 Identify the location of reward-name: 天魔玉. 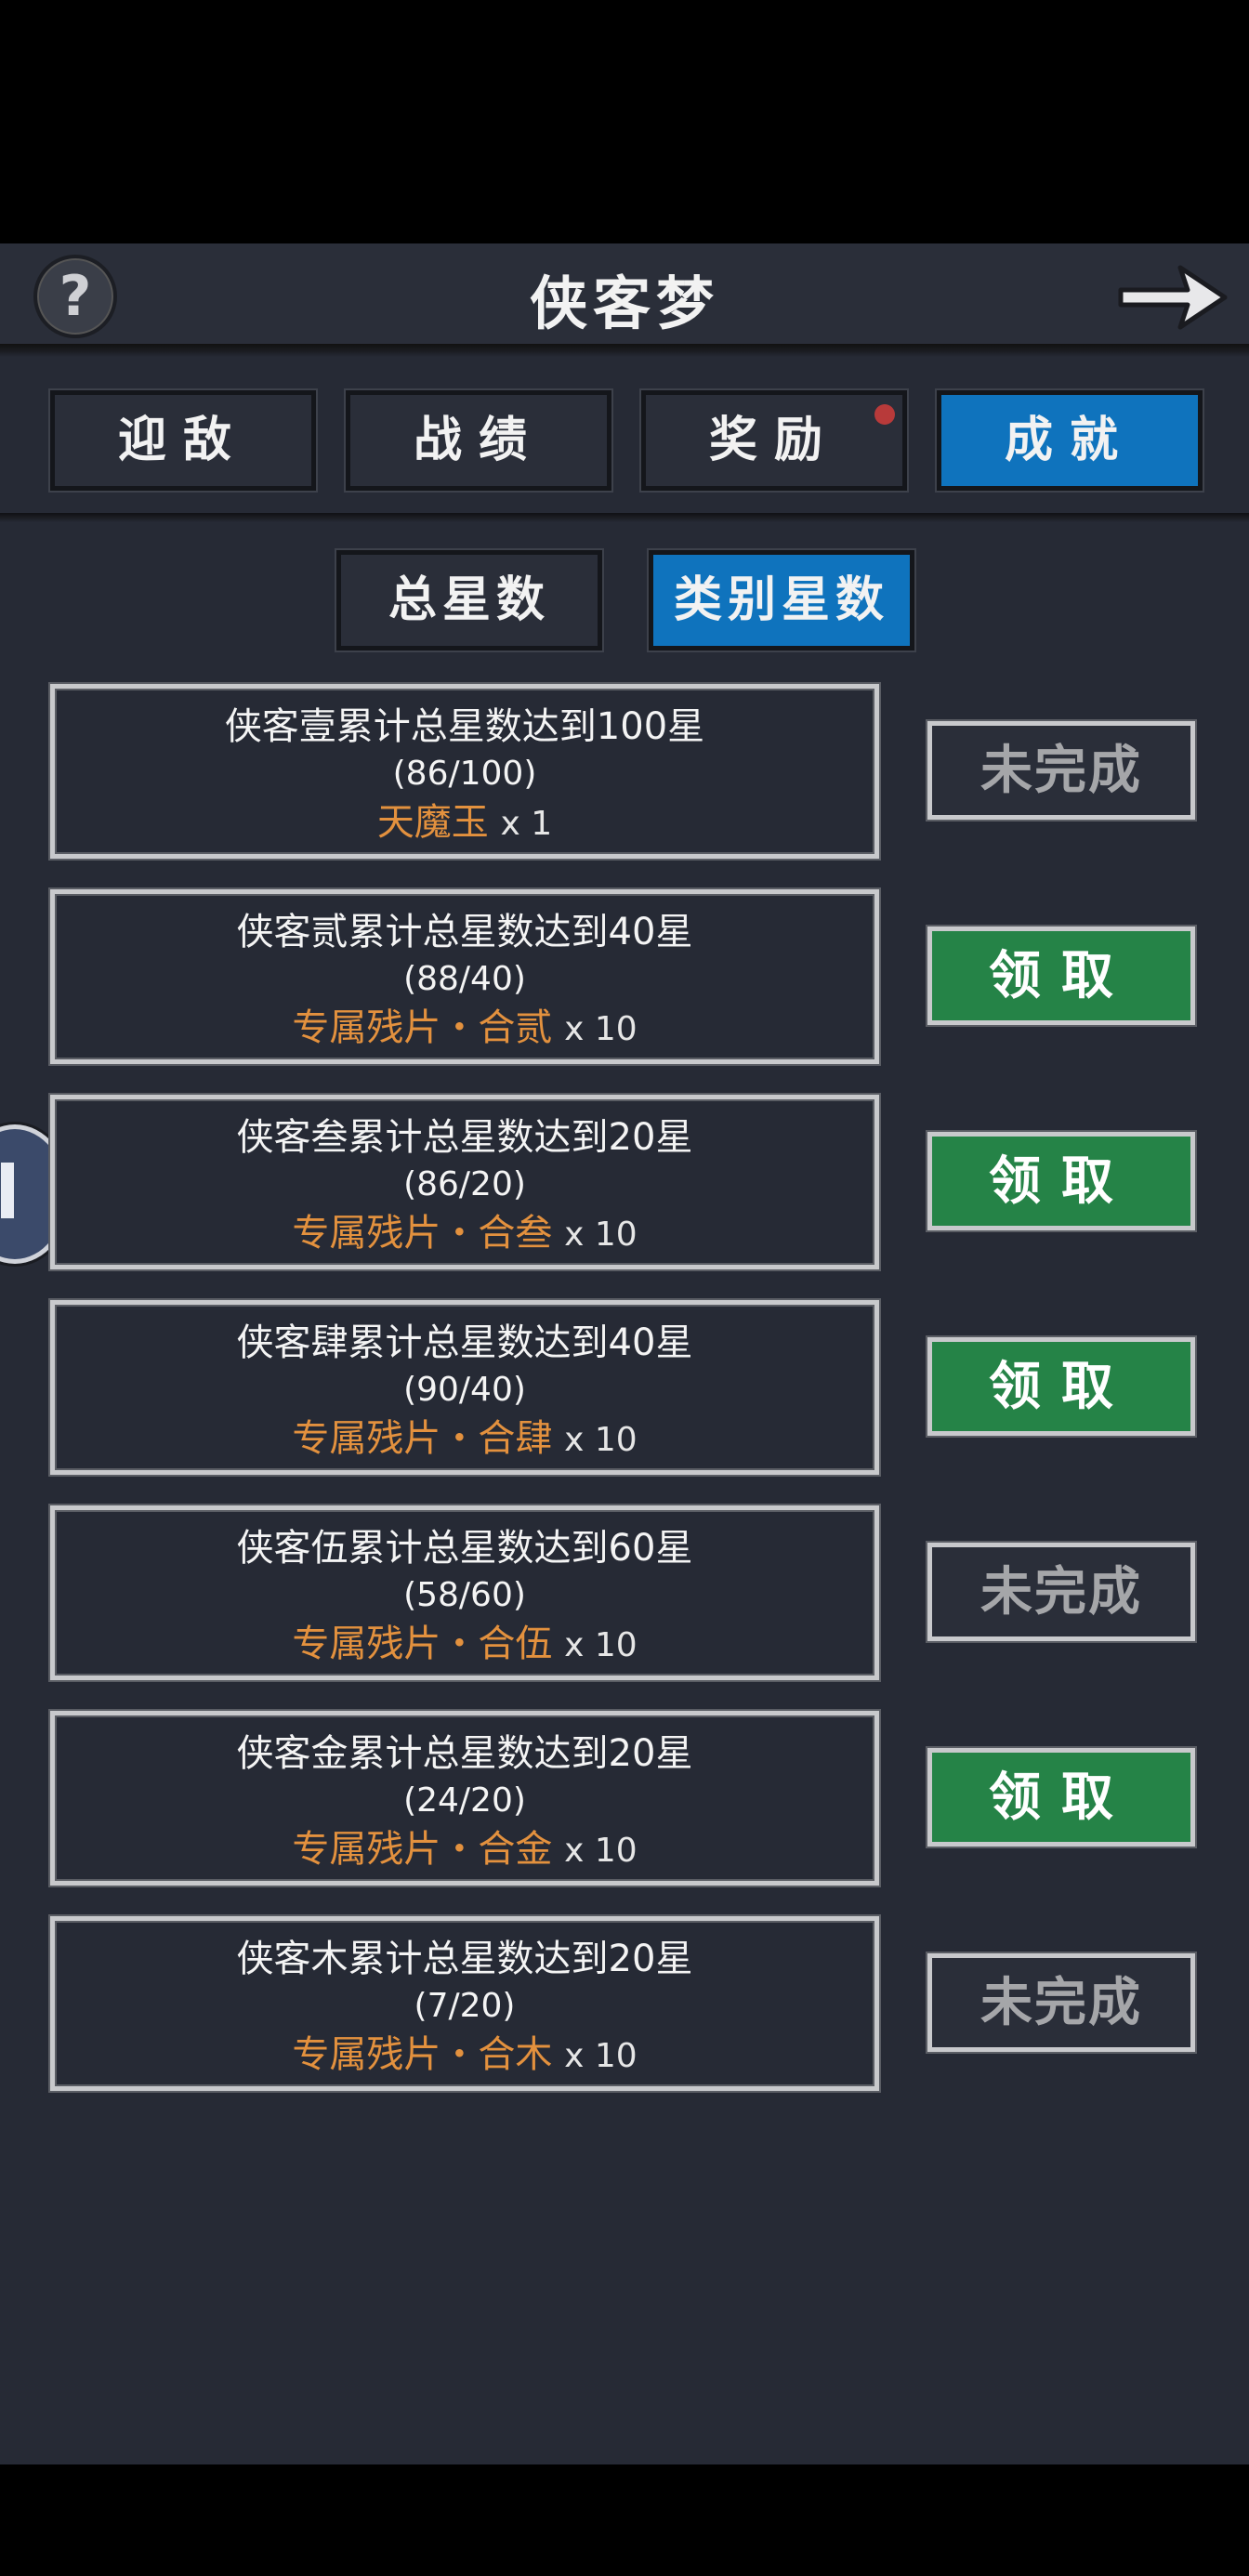
(432, 822).